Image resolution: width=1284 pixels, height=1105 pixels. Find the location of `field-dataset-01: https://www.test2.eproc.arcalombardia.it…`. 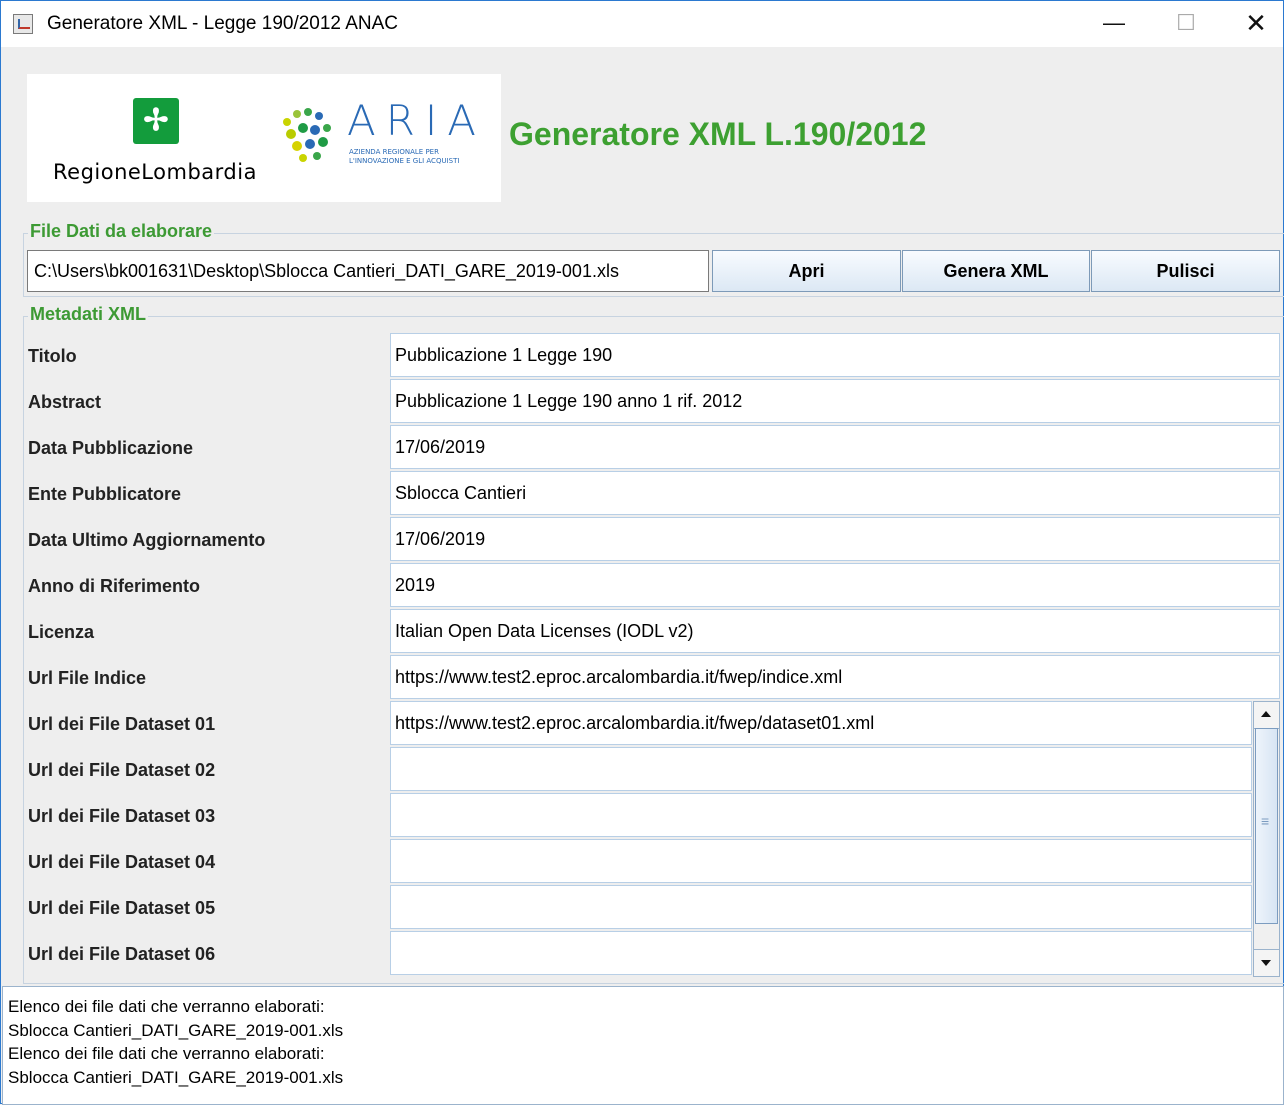

field-dataset-01: https://www.test2.eproc.arcalombardia.it… is located at coordinates (821, 723).